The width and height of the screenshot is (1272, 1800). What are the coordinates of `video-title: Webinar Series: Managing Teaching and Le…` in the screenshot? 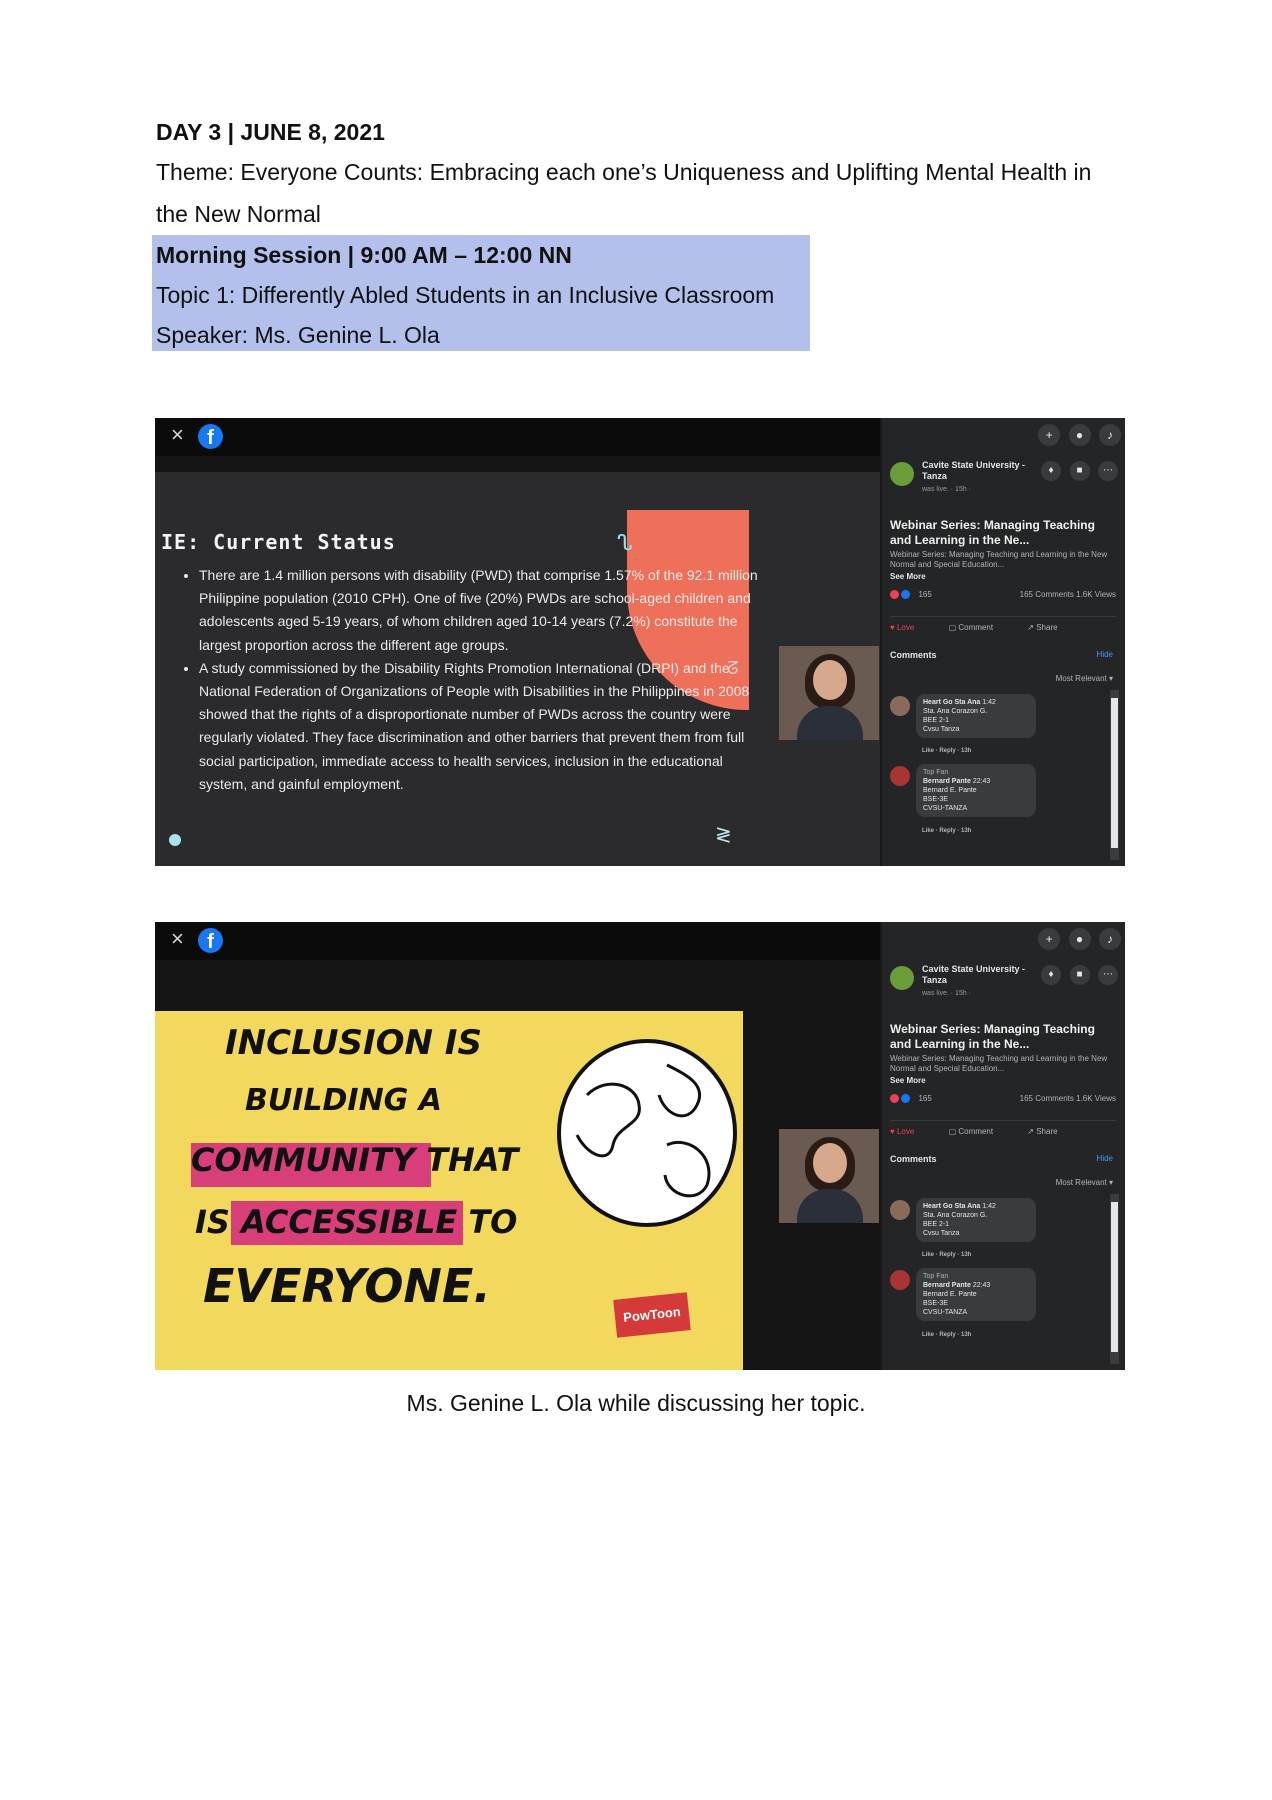 It's located at (992, 532).